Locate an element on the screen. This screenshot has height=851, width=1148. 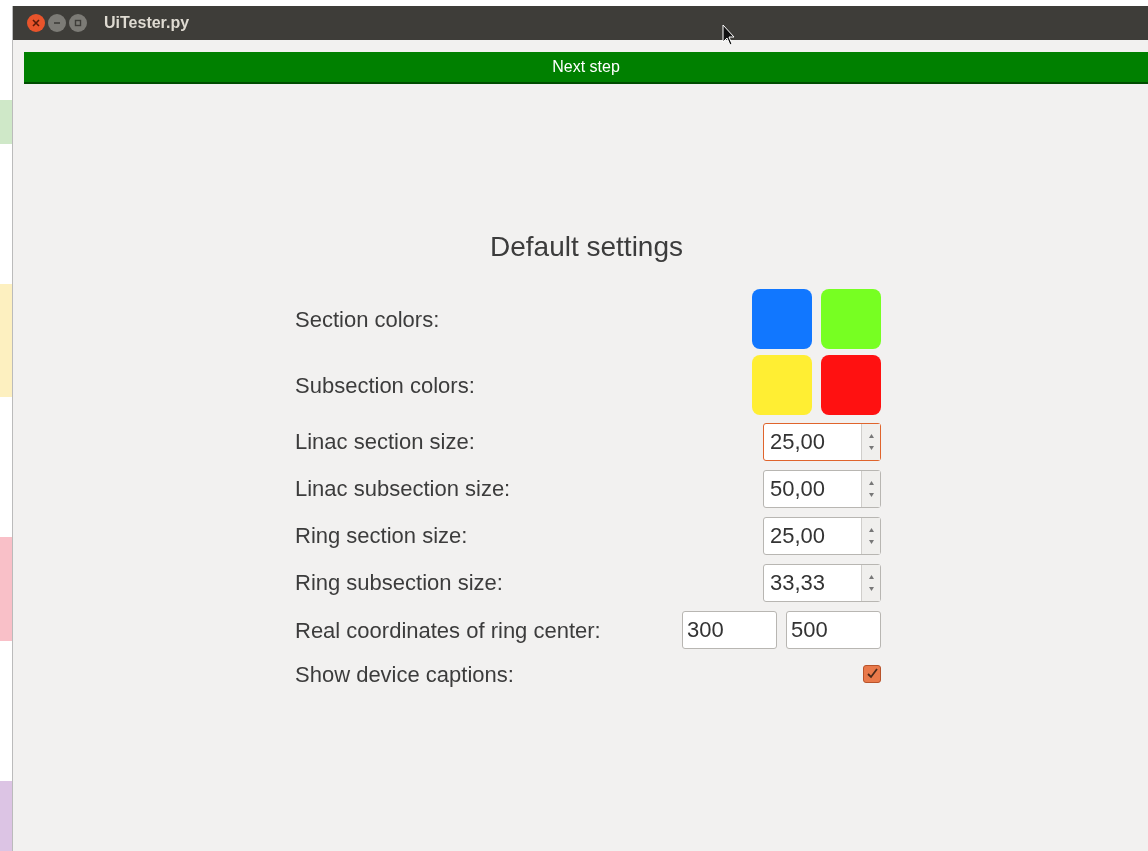
minimize-icon is located at coordinates (57, 23).